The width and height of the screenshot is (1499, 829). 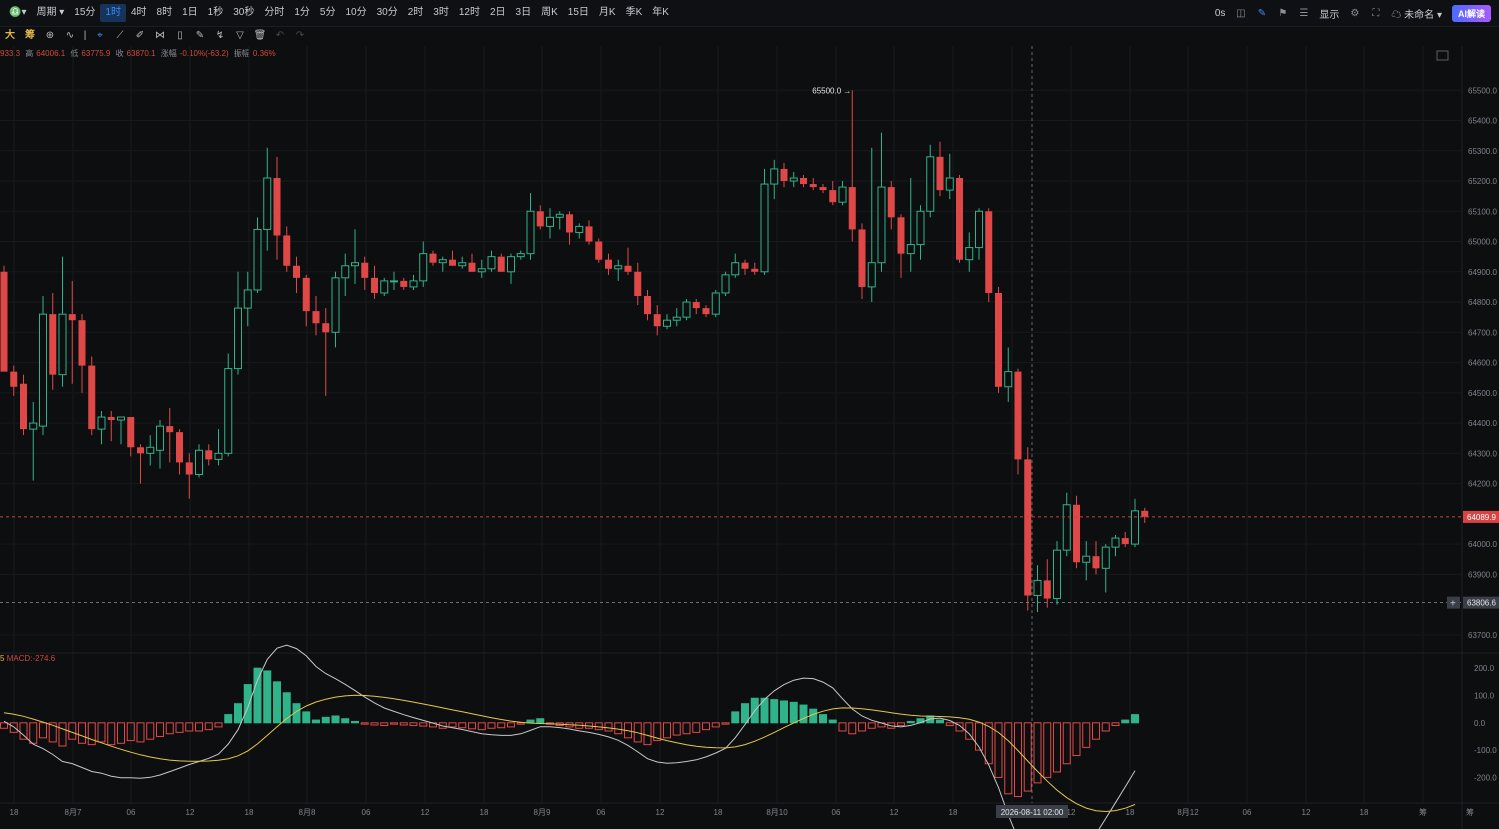 I want to click on price-axis-label: 64600.0, so click(x=1482, y=363).